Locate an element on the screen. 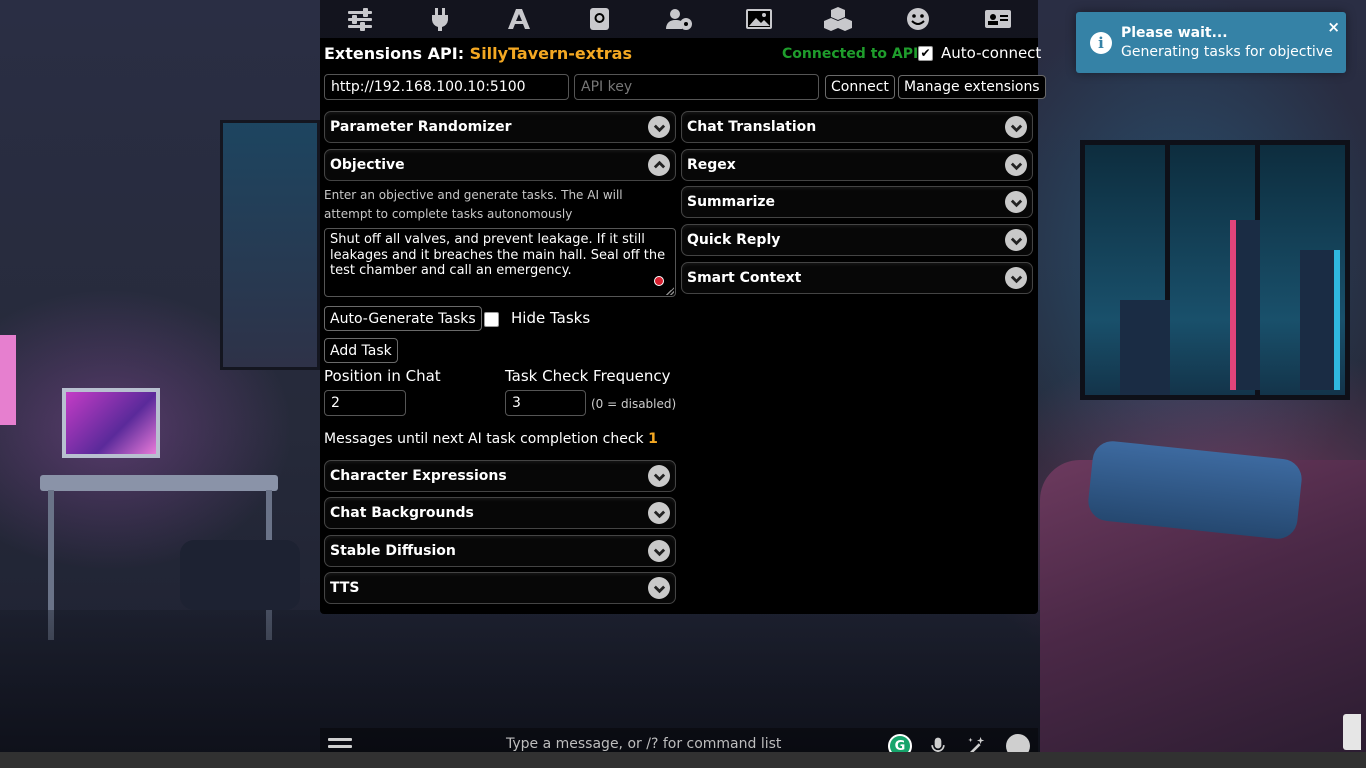 This screenshot has width=1366, height=768. hide-tasks-checkbox is located at coordinates (491, 319).